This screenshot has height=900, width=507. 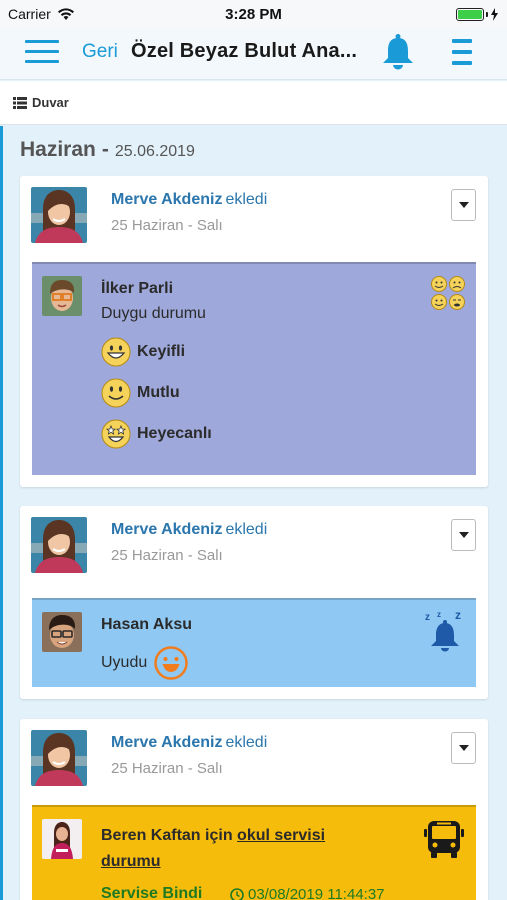 What do you see at coordinates (131, 861) in the screenshot?
I see `service-status-link-2: durumu` at bounding box center [131, 861].